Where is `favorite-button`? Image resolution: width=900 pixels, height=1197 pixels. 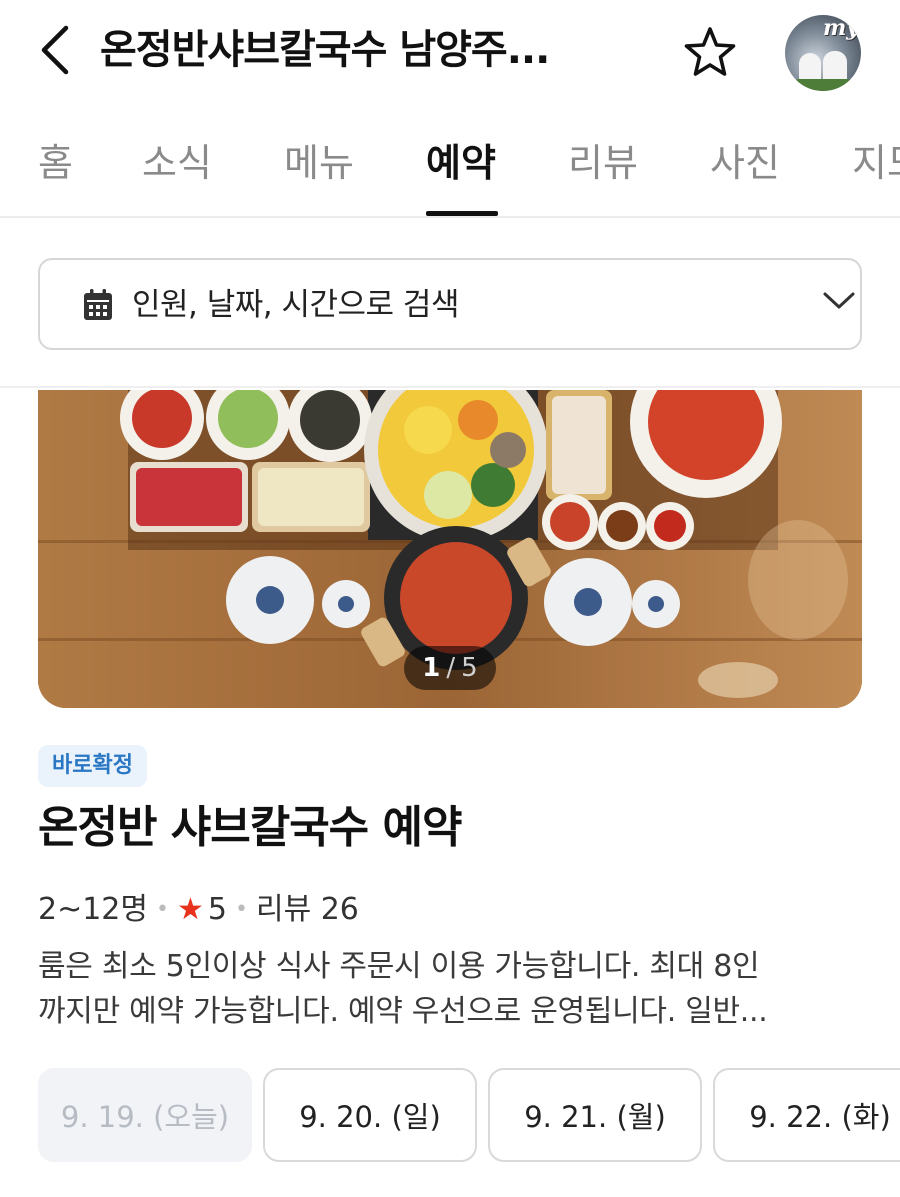 favorite-button is located at coordinates (710, 52).